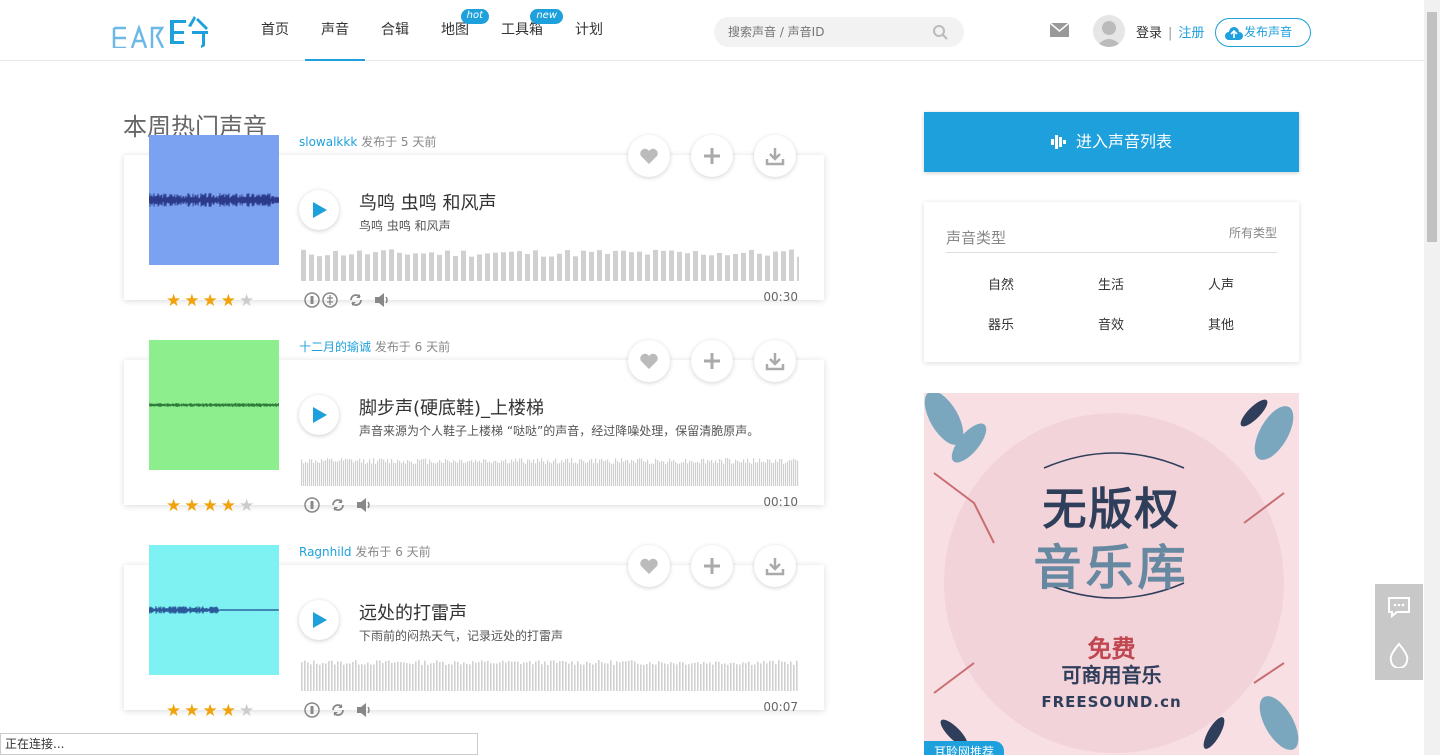 This screenshot has width=1440, height=755. I want to click on nav-sounds: 声音, so click(335, 30).